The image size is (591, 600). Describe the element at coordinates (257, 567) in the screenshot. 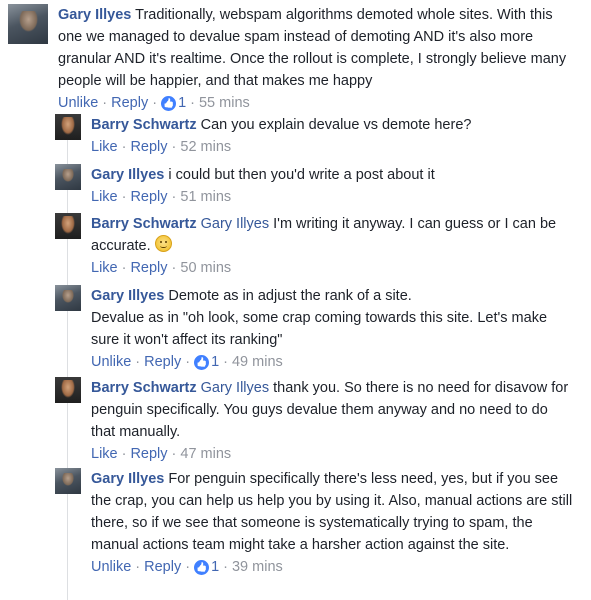

I see `timestamp: 39 mins` at that location.